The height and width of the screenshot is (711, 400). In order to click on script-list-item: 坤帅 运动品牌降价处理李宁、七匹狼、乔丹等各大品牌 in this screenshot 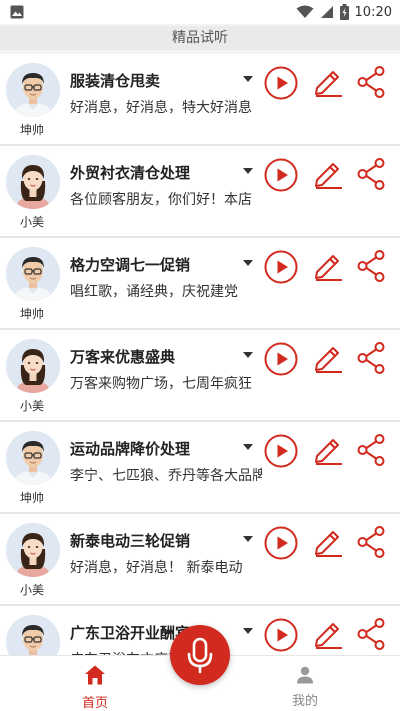, I will do `click(200, 468)`.